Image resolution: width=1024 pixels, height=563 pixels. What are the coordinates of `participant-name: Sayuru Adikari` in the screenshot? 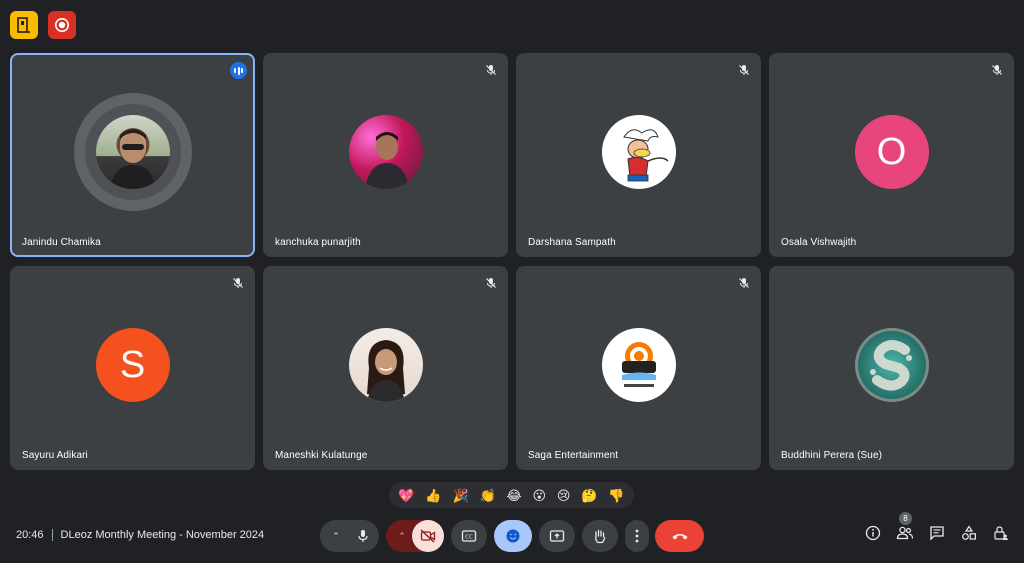 It's located at (55, 455).